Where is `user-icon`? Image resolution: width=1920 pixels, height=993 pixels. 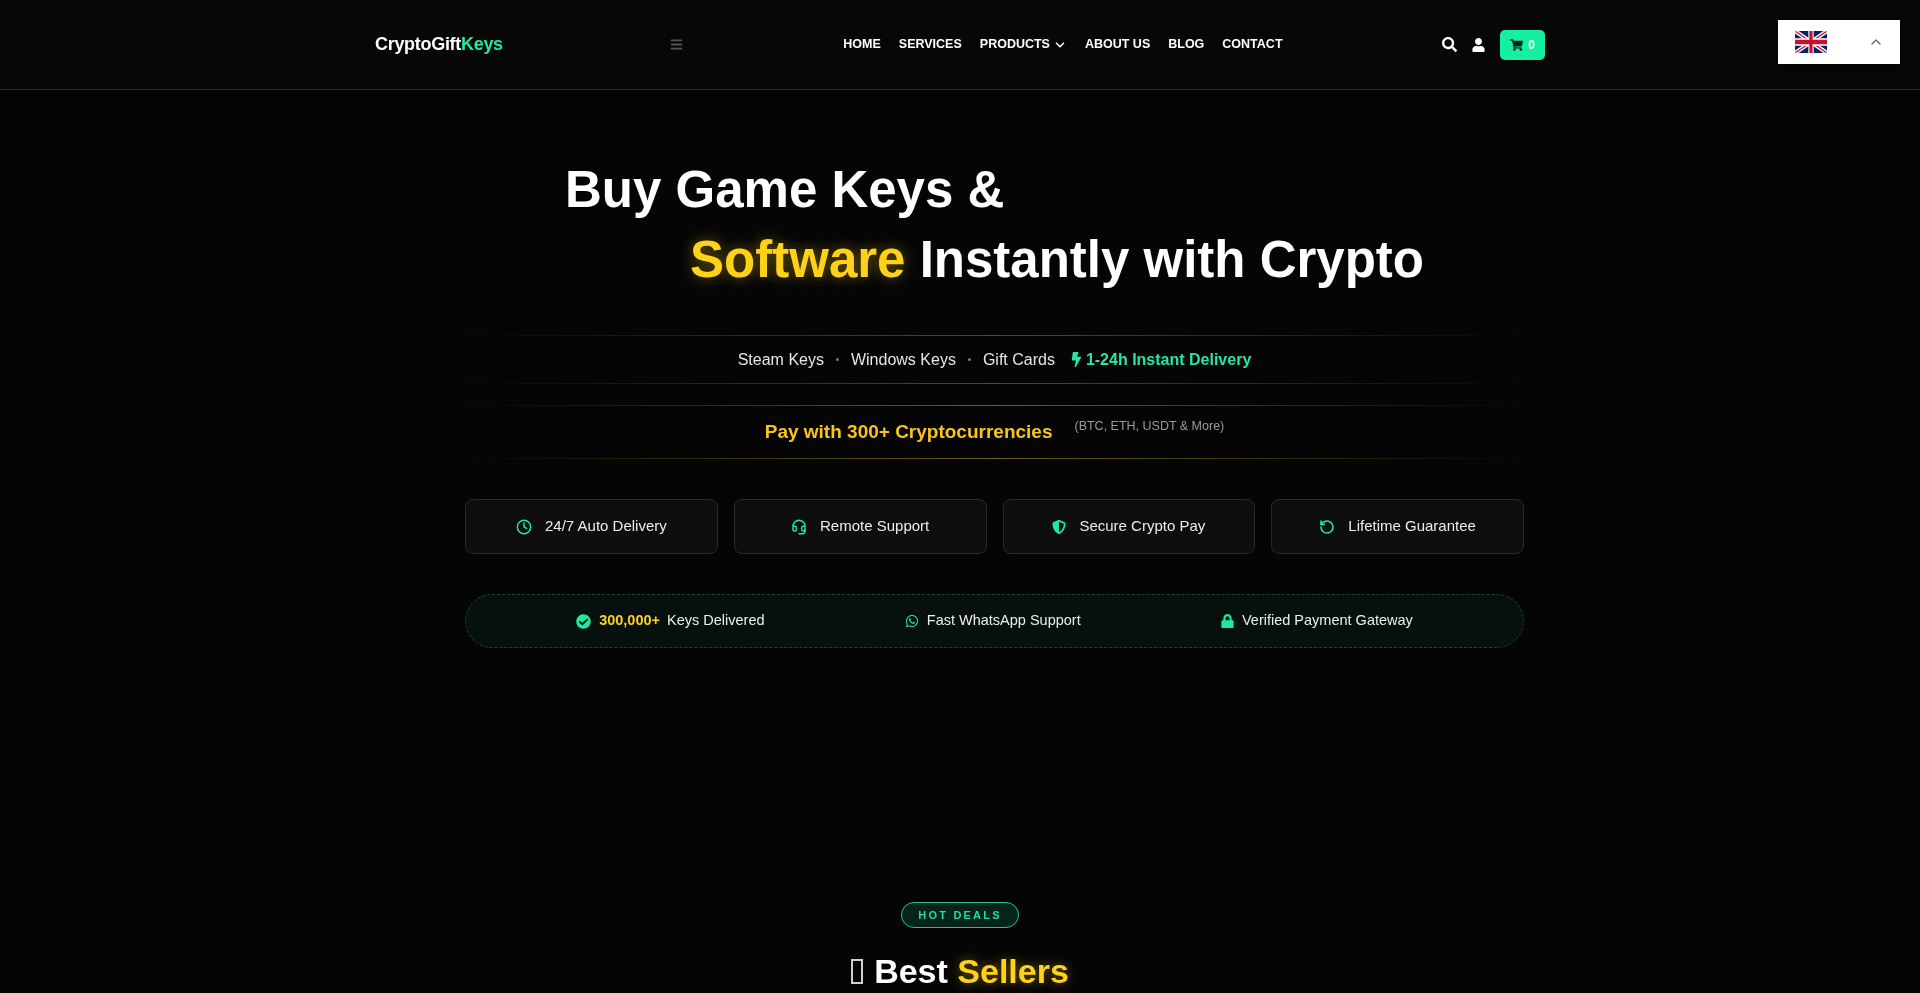 user-icon is located at coordinates (1478, 44).